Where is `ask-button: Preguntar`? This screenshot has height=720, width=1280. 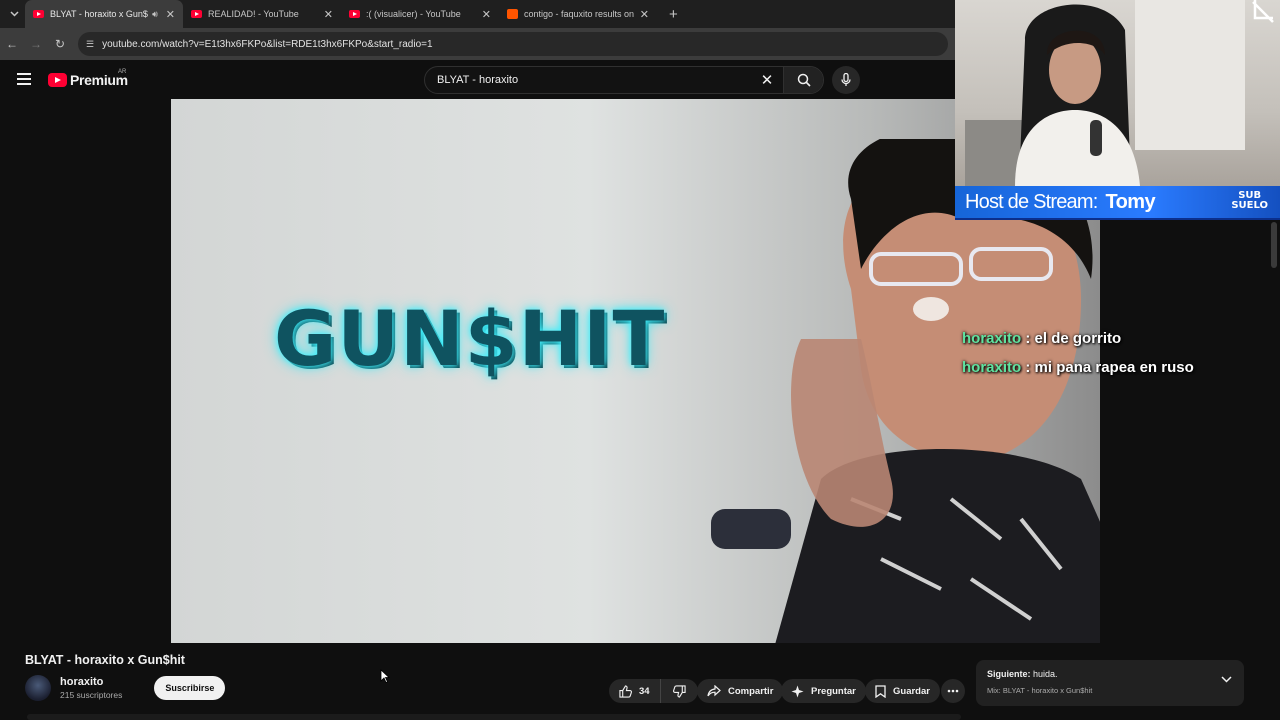 ask-button: Preguntar is located at coordinates (823, 691).